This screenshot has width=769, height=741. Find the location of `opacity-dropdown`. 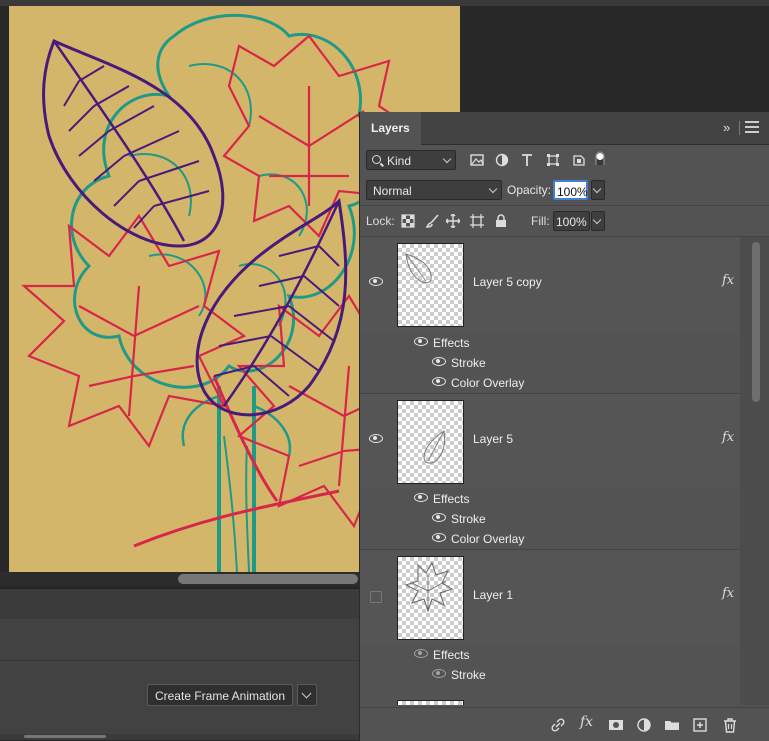

opacity-dropdown is located at coordinates (598, 190).